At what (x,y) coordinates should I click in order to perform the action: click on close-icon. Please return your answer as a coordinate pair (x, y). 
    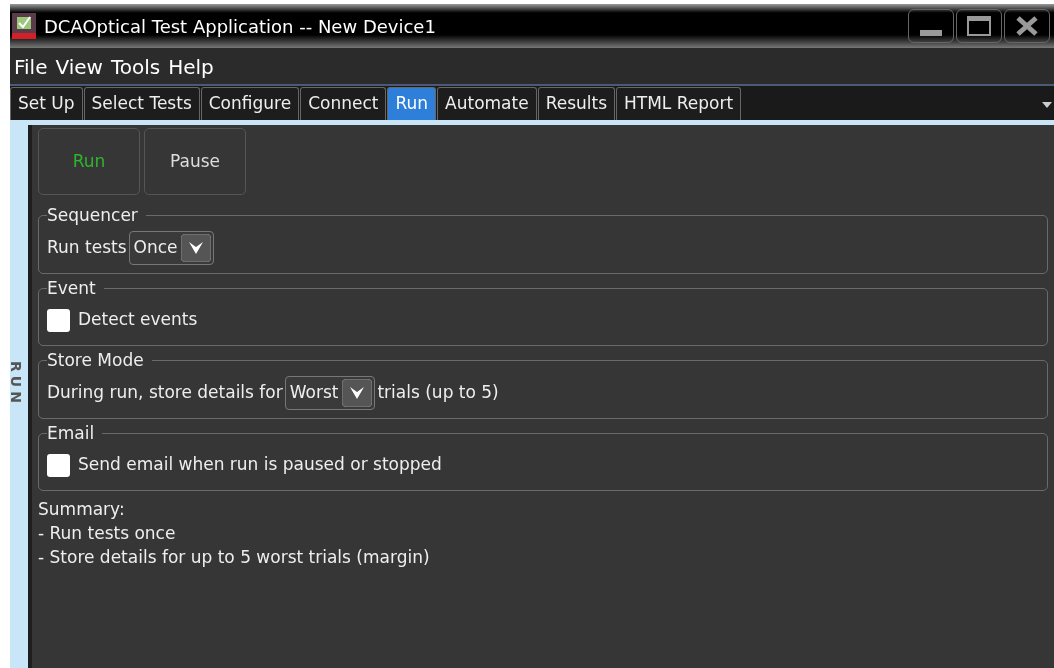
    Looking at the image, I should click on (1027, 26).